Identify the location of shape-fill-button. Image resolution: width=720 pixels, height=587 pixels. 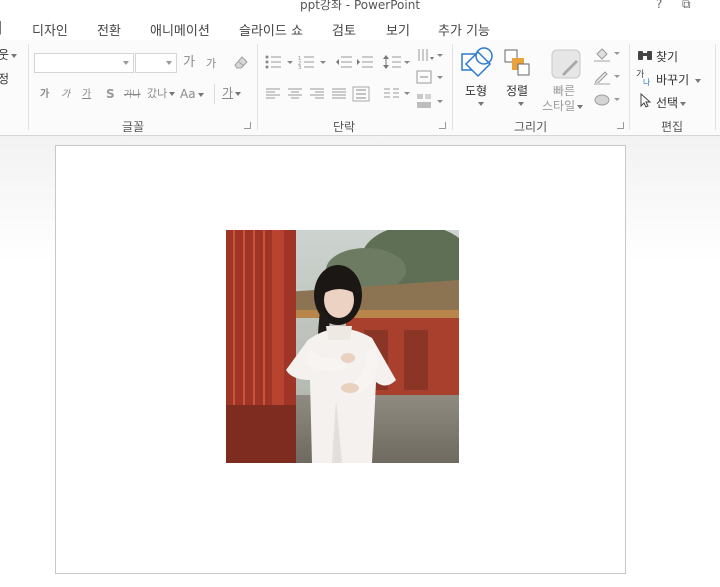
(608, 55).